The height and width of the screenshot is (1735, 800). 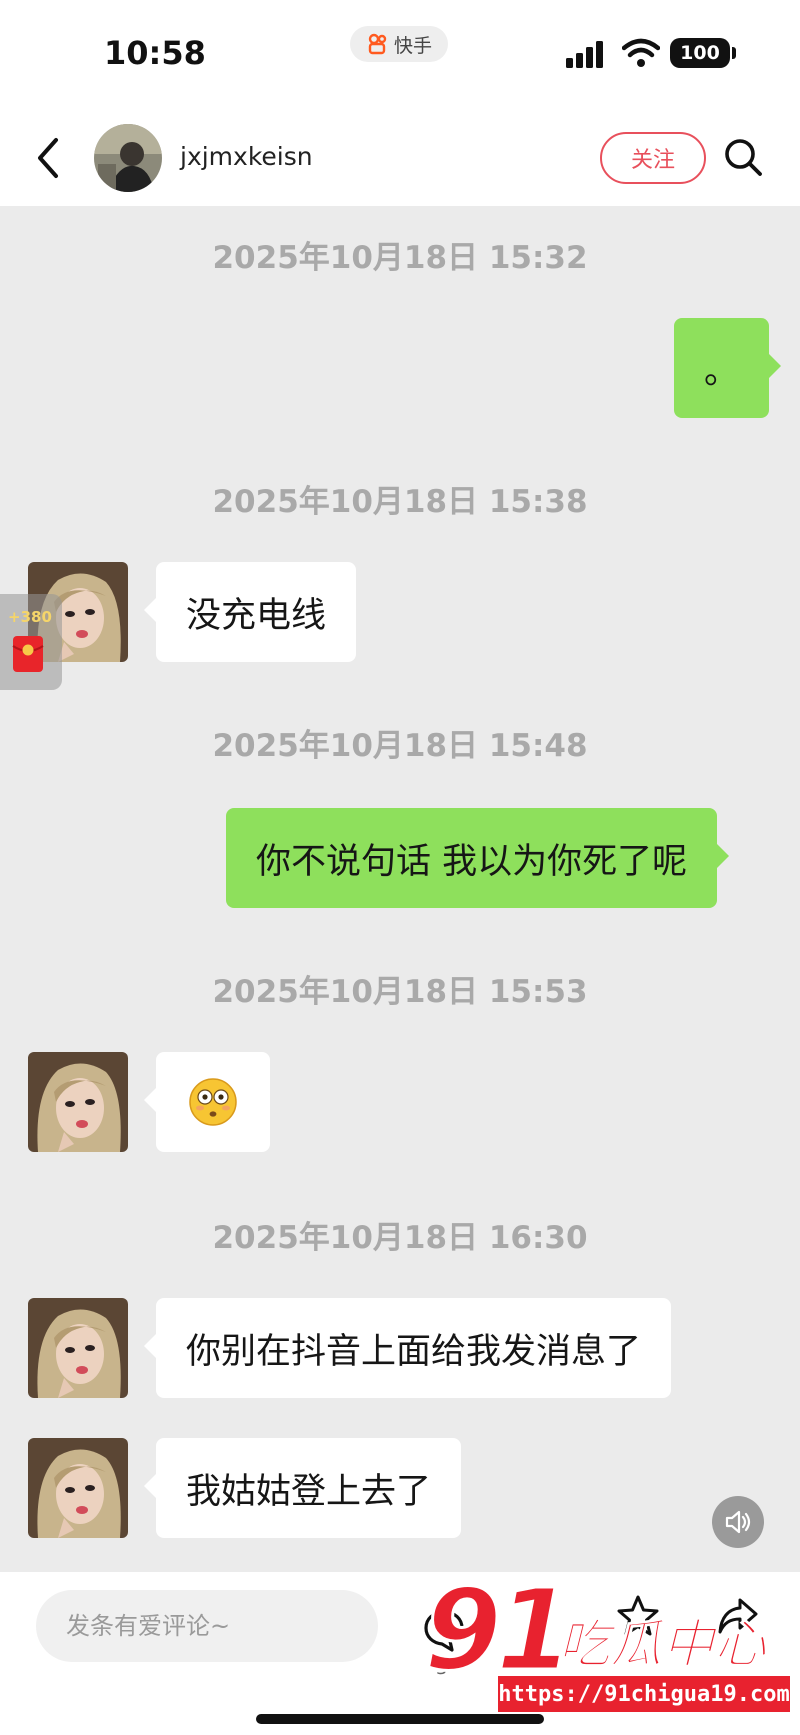 What do you see at coordinates (644, 1694) in the screenshot?
I see `watermark-url: https://91chigua19.com` at bounding box center [644, 1694].